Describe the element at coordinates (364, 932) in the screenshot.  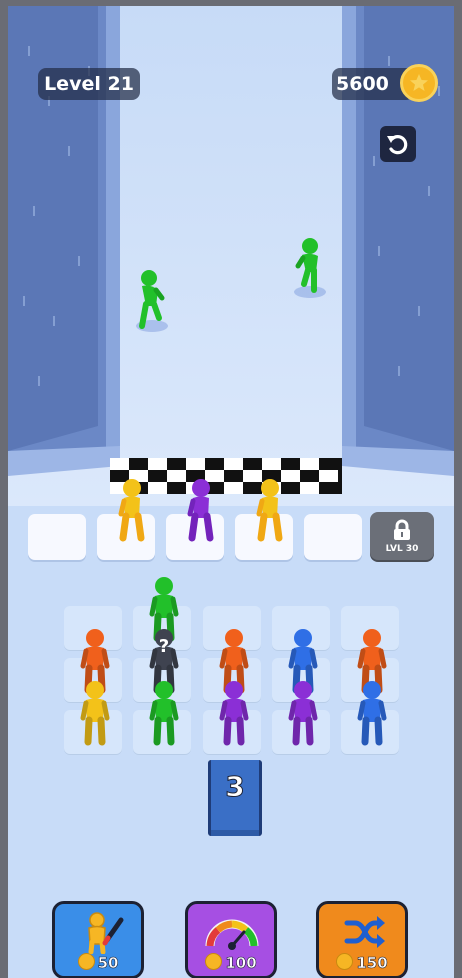
I see `shuffle-icon` at that location.